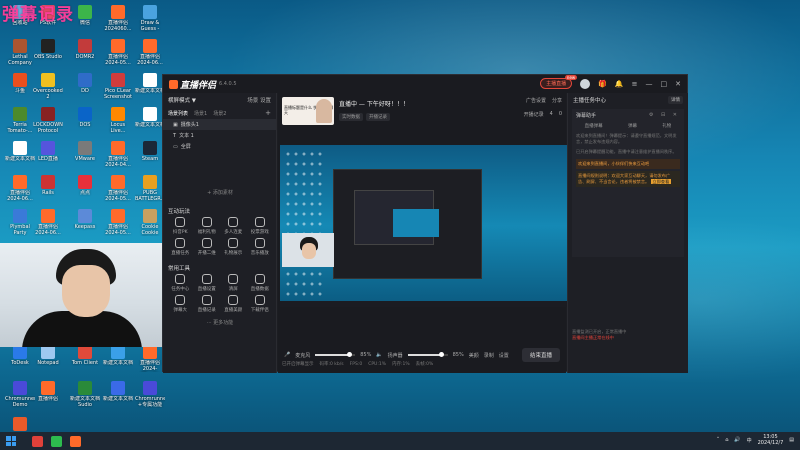  I want to click on close-button: ✕, so click(678, 84).